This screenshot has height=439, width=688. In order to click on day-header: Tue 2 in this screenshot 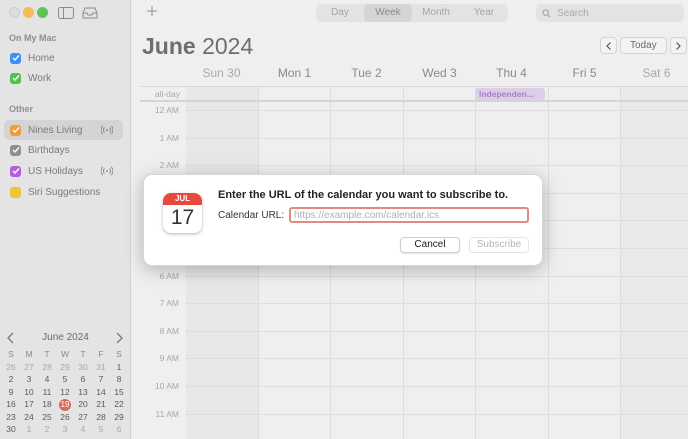, I will do `click(366, 73)`.